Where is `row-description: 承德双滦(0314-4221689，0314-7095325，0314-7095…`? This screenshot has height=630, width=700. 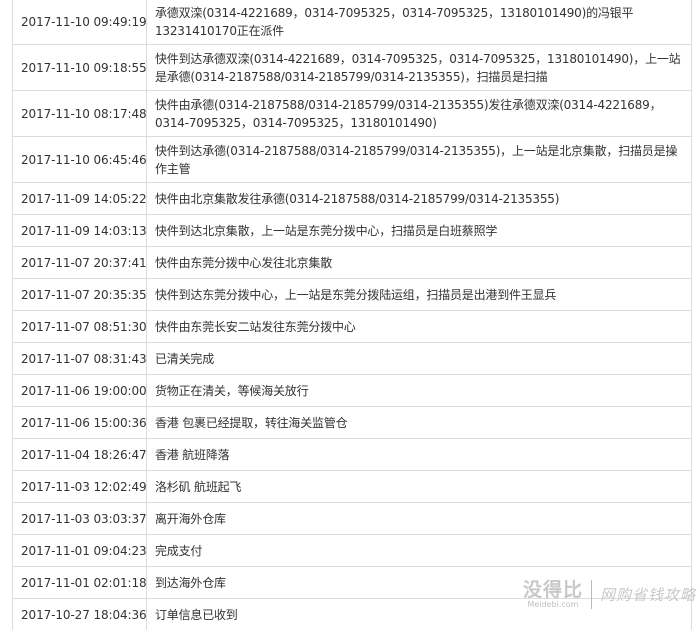
row-description: 承德双滦(0314-4221689，0314-7095325，0314-7095… is located at coordinates (419, 22).